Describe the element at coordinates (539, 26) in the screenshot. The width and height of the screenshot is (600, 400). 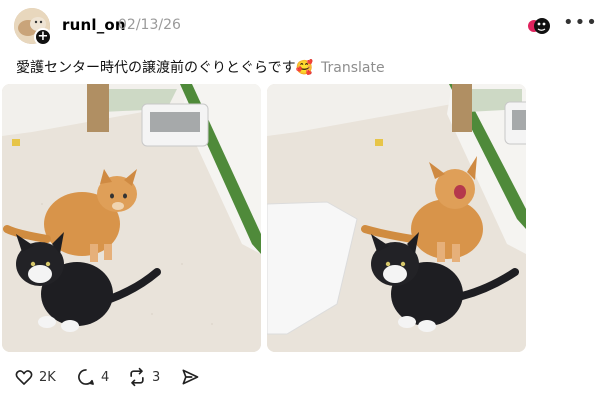
I see `ai-badge-icon` at that location.